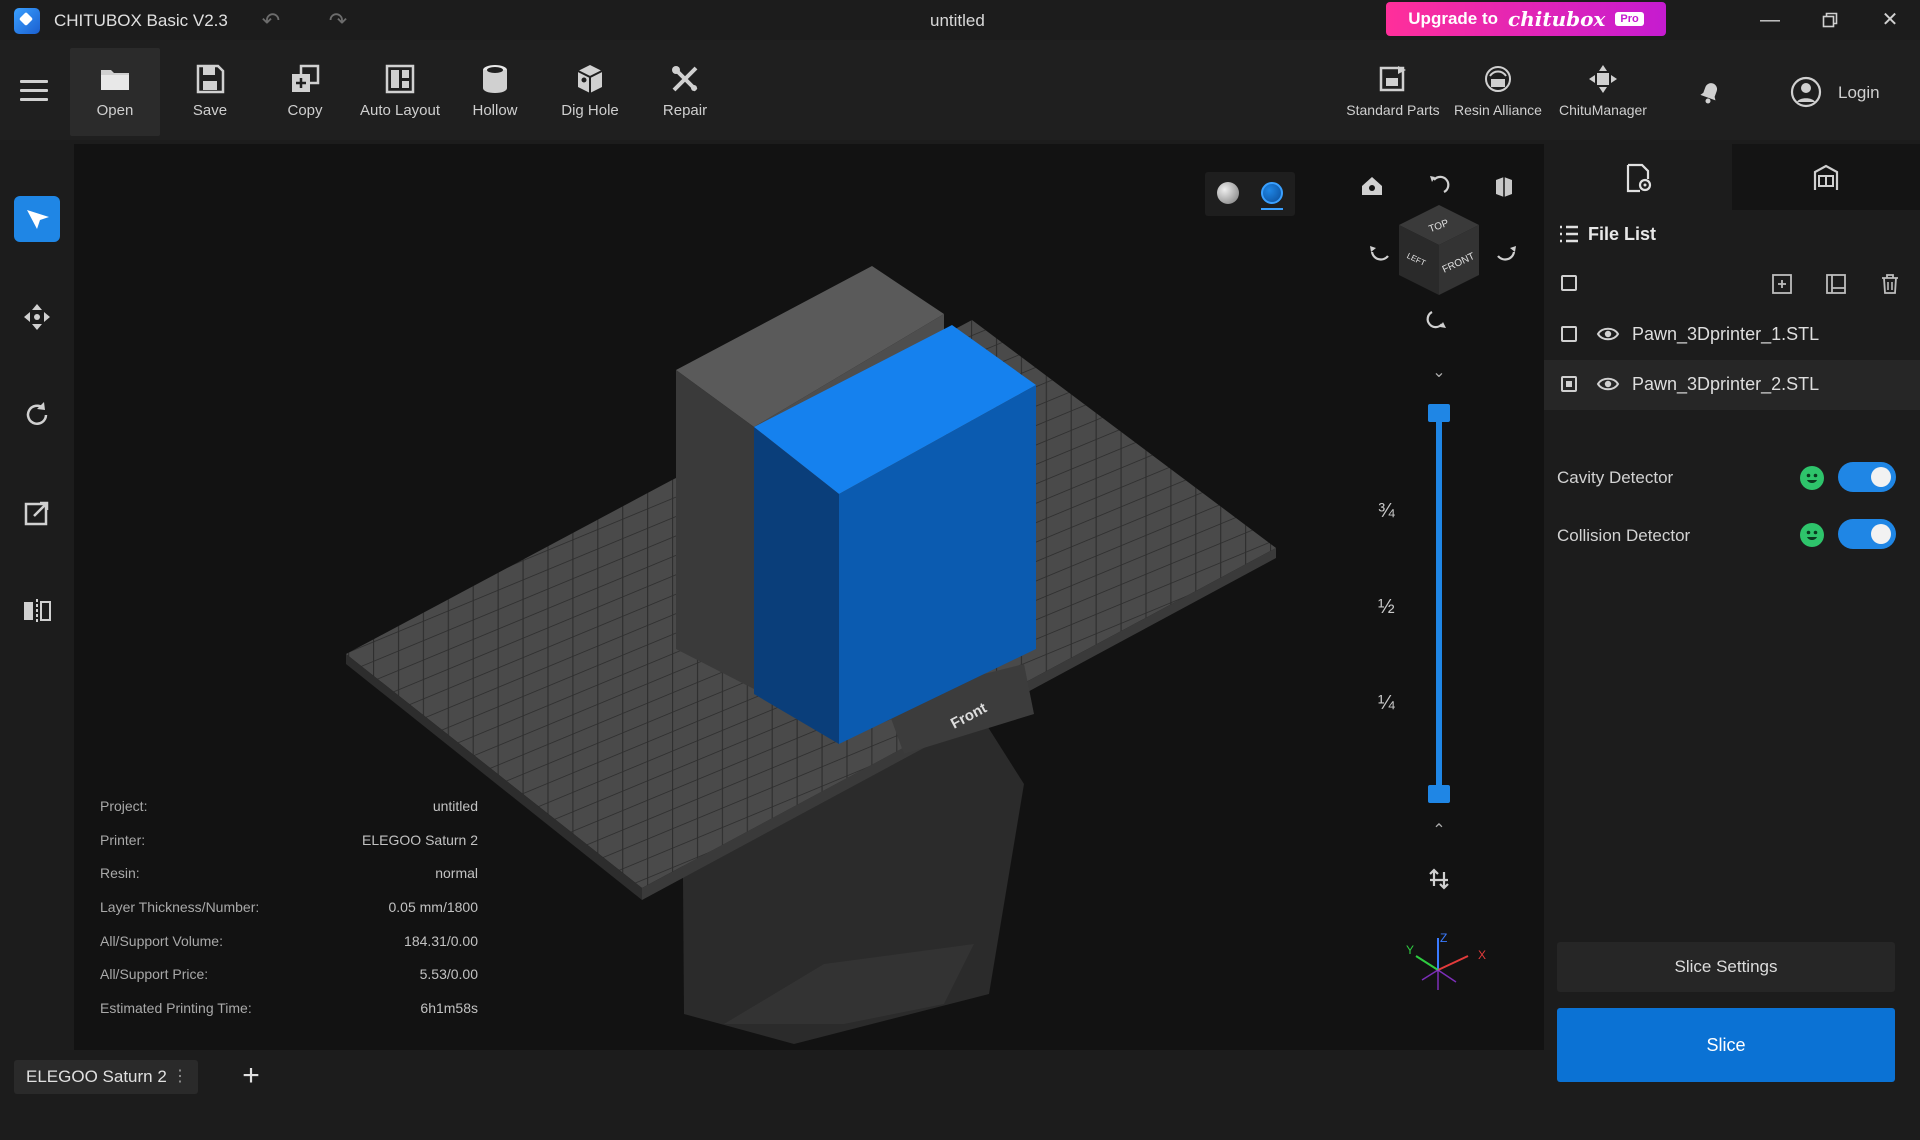  Describe the element at coordinates (495, 92) in the screenshot. I see `hollow-button: Hollow` at that location.